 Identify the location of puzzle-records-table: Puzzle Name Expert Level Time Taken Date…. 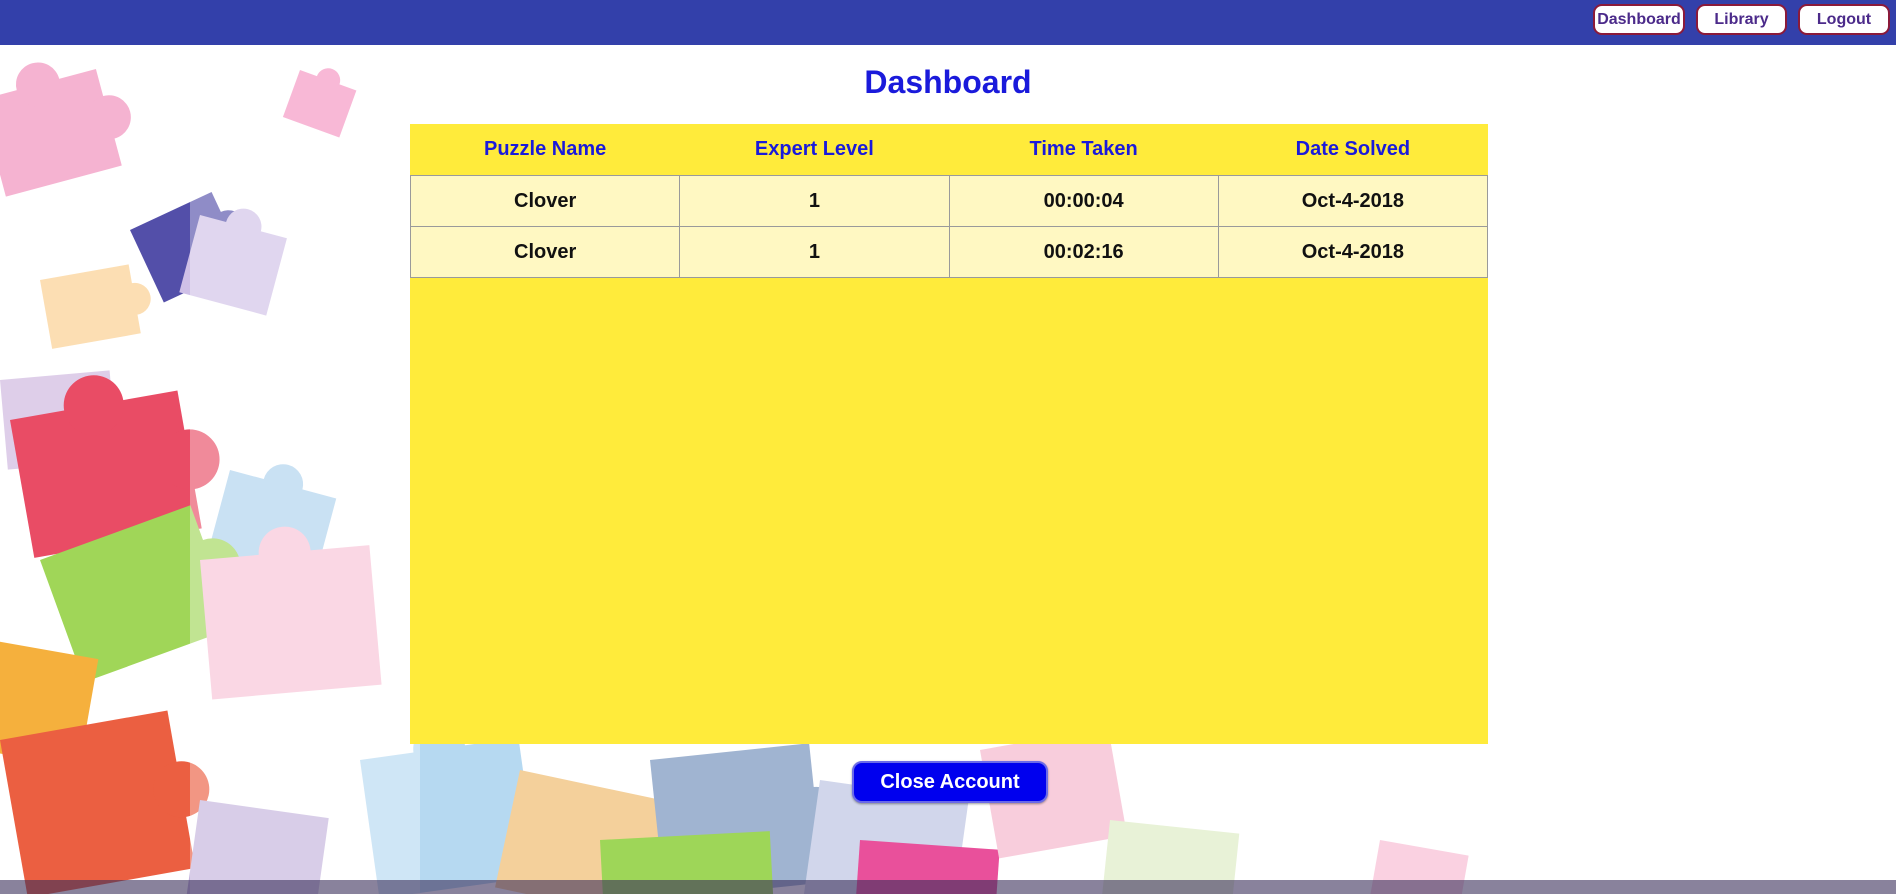
(949, 201).